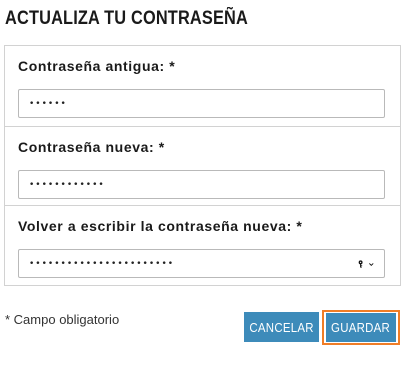 The height and width of the screenshot is (365, 409). What do you see at coordinates (97, 66) in the screenshot?
I see `old-password-label: Contraseña antigua: *` at bounding box center [97, 66].